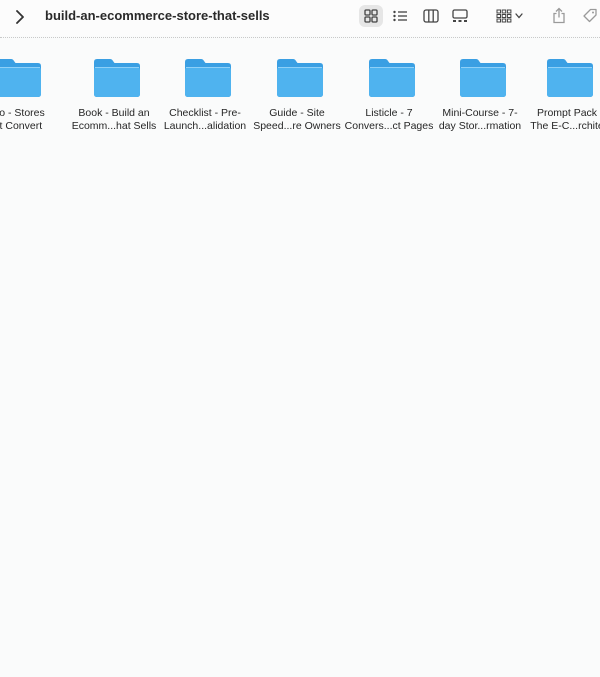  What do you see at coordinates (22, 119) in the screenshot?
I see `folder-label: udio - Stores hat Convert` at bounding box center [22, 119].